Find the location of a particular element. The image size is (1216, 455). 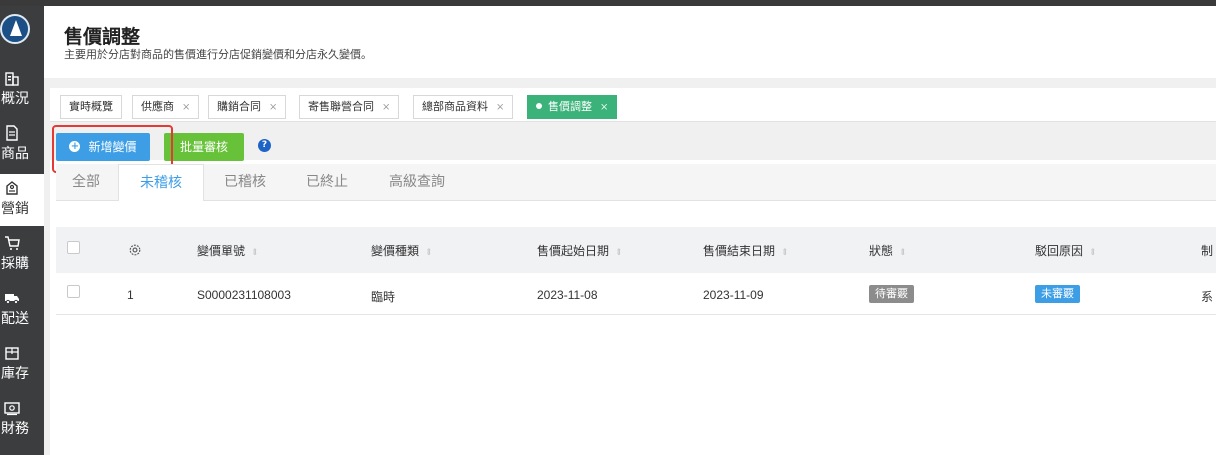

sidebar-item-finance: 財務 is located at coordinates (22, 420).